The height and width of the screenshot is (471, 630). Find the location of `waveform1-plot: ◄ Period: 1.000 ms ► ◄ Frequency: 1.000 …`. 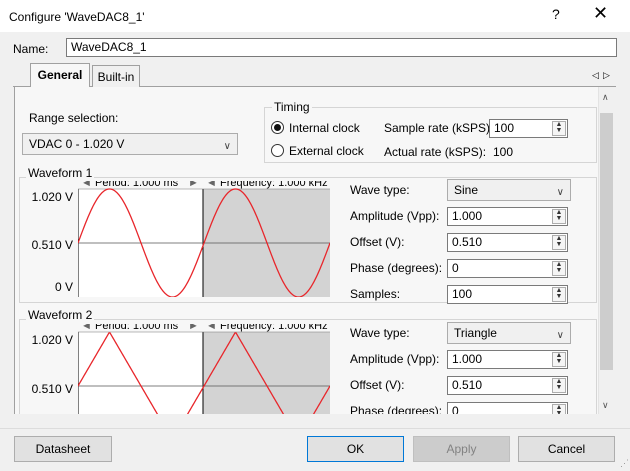

waveform1-plot: ◄ Period: 1.000 ms ► ◄ Frequency: 1.000 … is located at coordinates (204, 239).